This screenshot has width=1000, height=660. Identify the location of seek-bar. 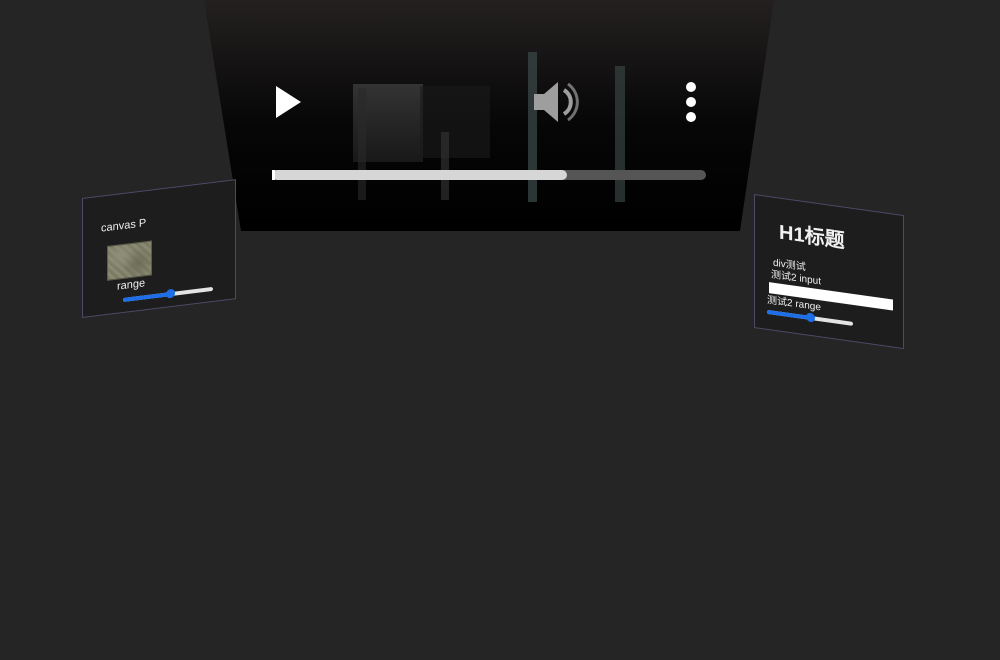
(490, 175).